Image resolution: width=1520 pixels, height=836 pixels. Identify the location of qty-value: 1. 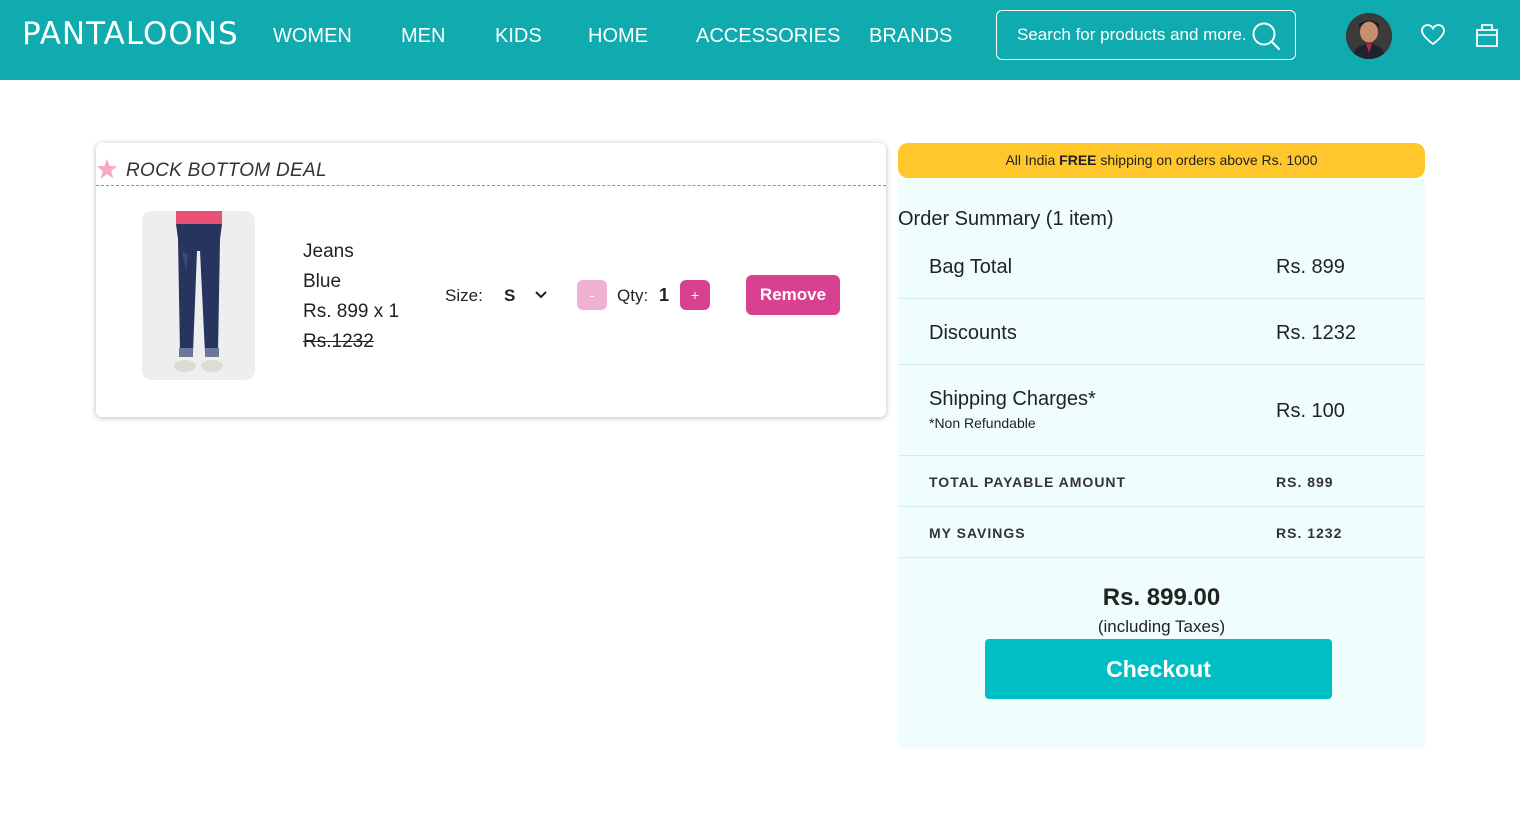
(664, 295).